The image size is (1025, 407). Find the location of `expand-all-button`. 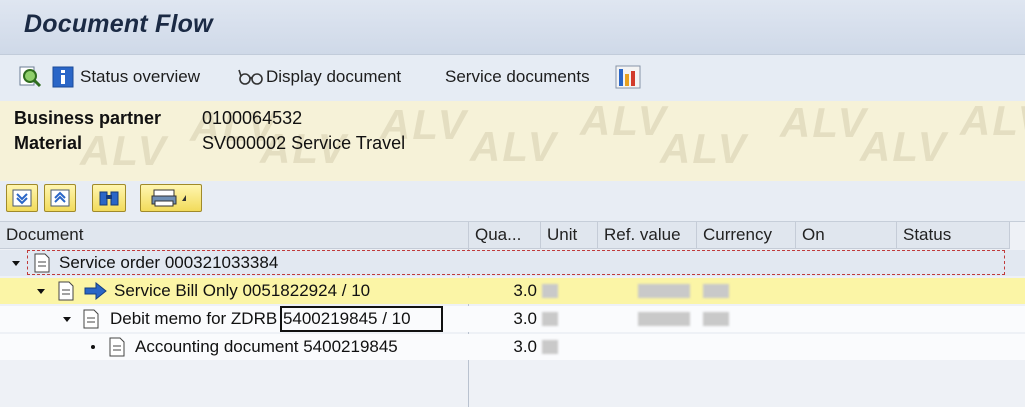

expand-all-button is located at coordinates (22, 198).